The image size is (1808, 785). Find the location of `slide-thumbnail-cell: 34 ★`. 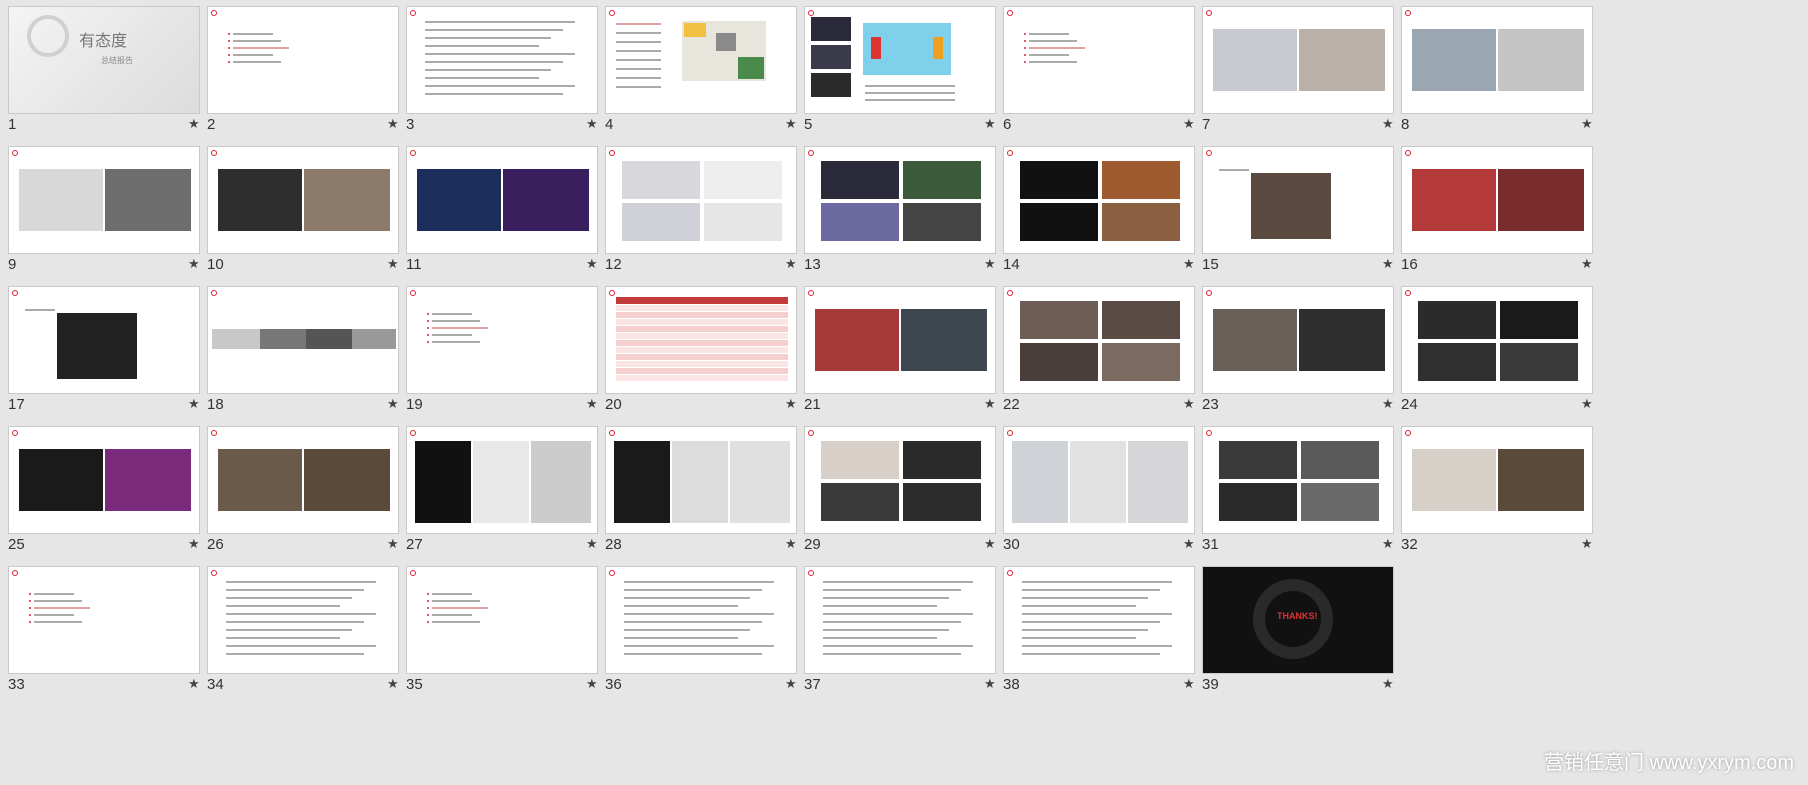

slide-thumbnail-cell: 34 ★ is located at coordinates (299, 639).